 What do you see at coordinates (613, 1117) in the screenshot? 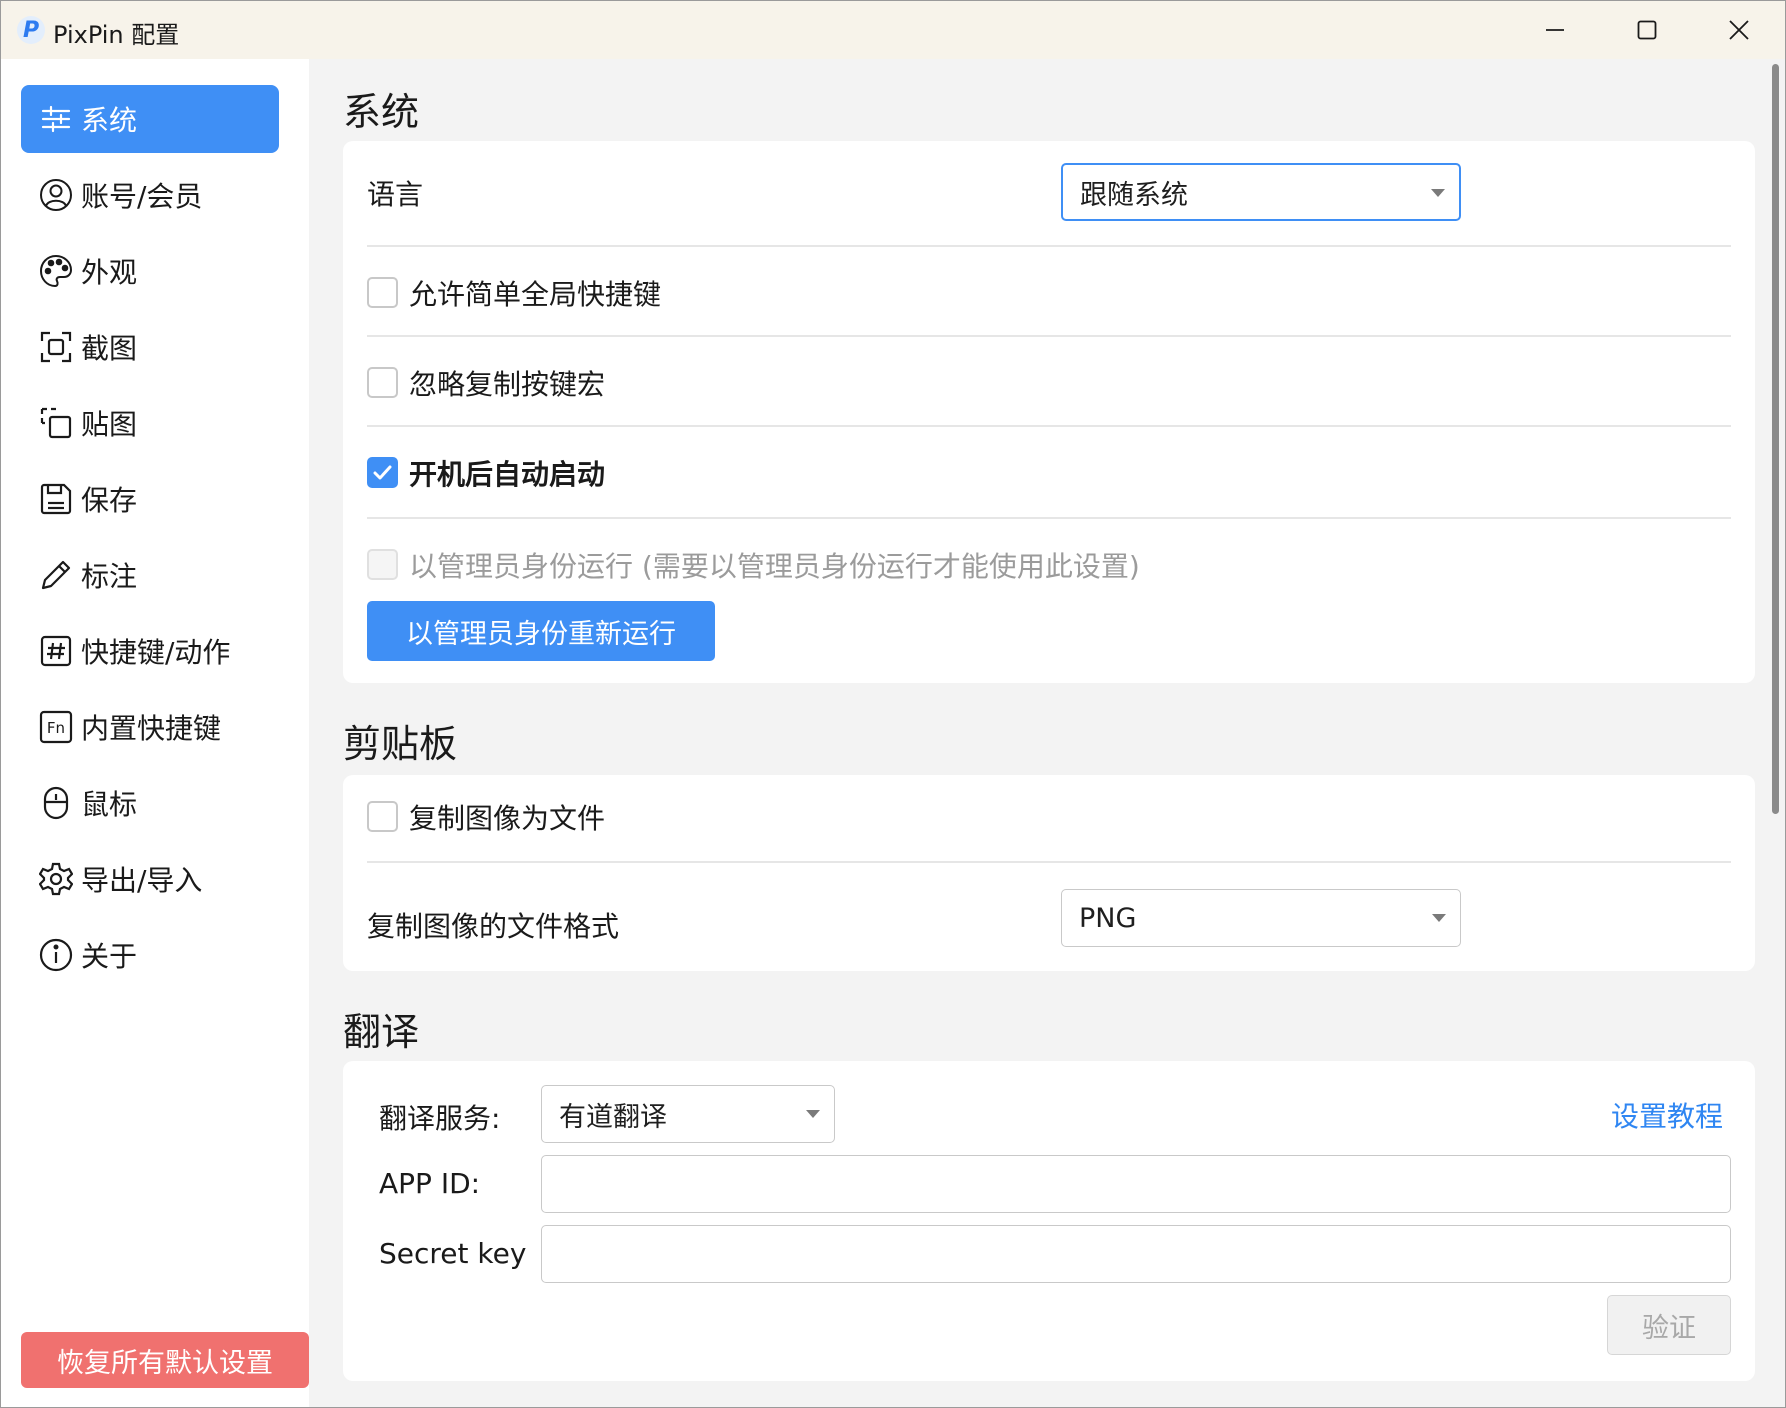
I see `translate-service-value: 有道翻译` at bounding box center [613, 1117].